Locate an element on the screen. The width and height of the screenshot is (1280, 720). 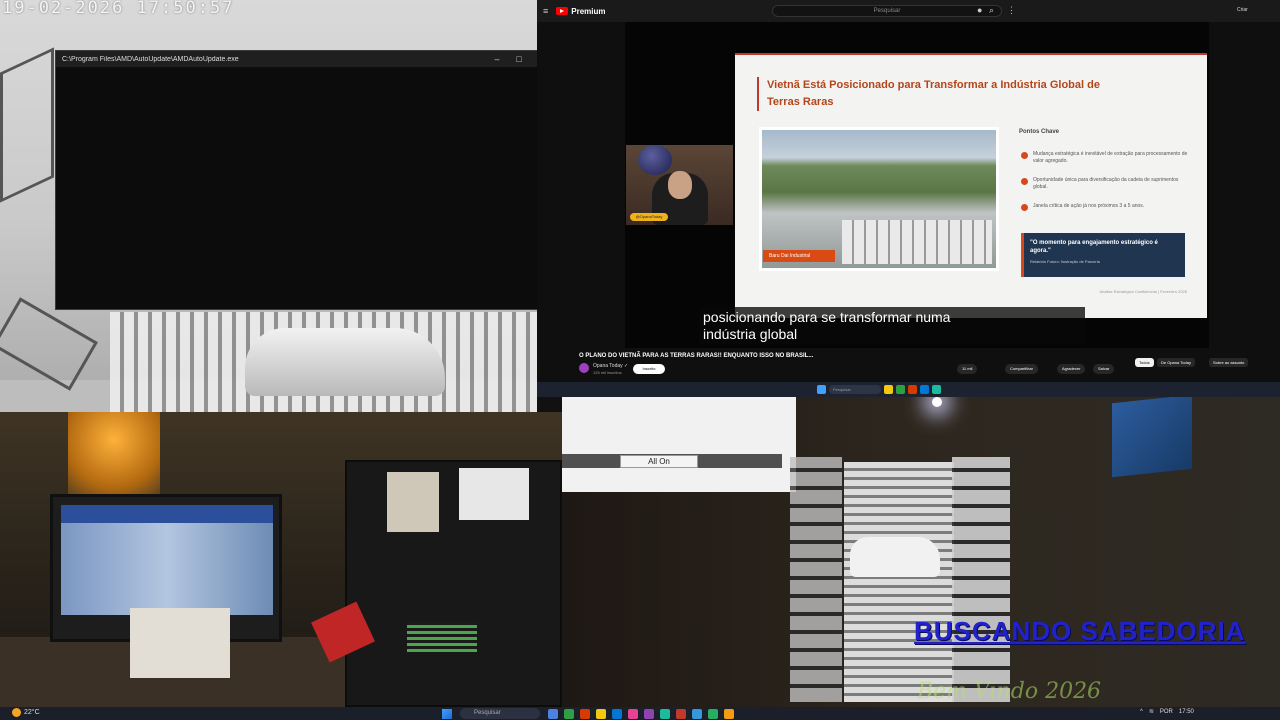
webcam-tag: @OpanaToday is located at coordinates (649, 217).